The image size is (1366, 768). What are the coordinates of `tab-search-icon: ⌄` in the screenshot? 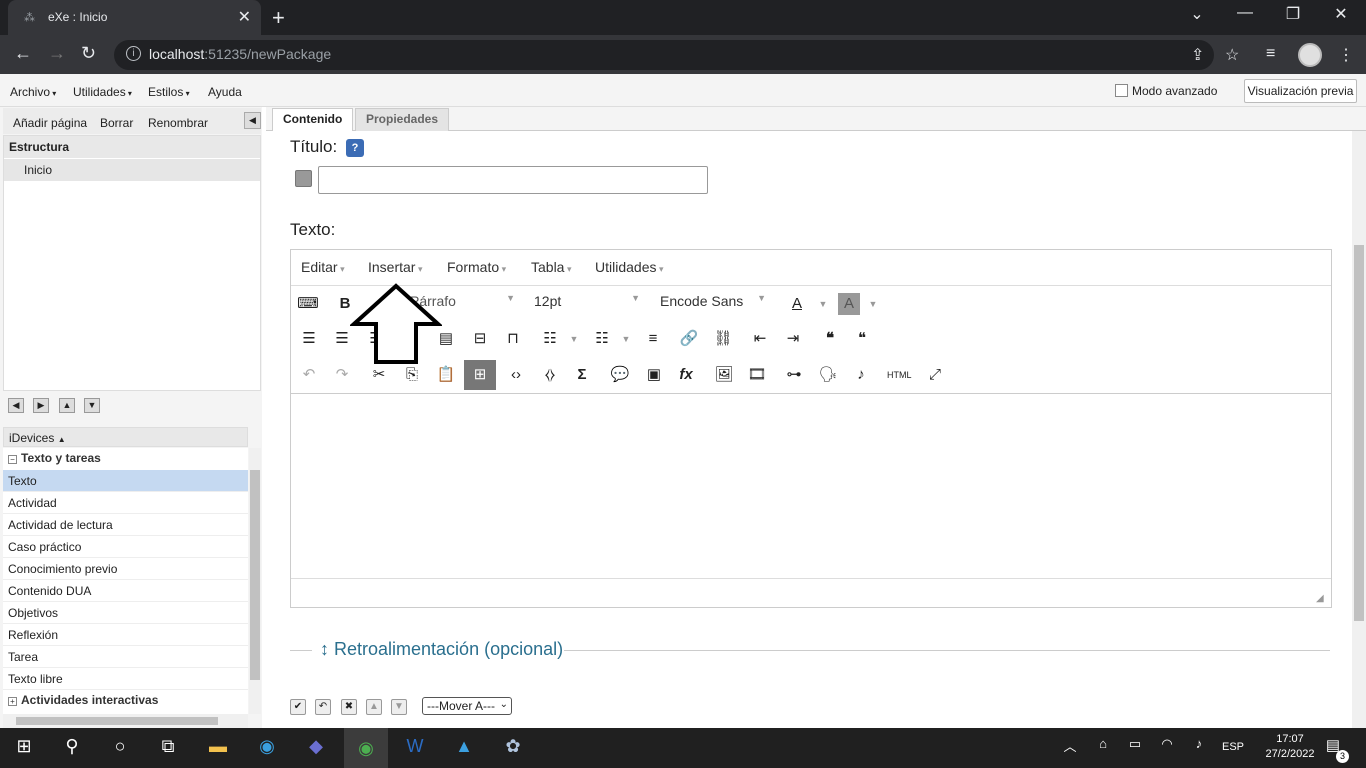 It's located at (1197, 14).